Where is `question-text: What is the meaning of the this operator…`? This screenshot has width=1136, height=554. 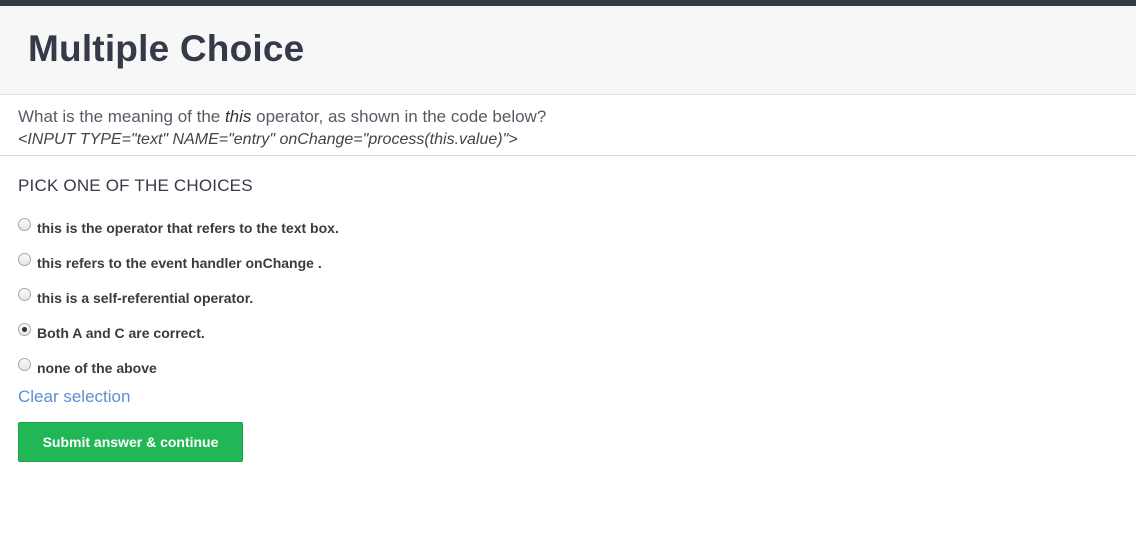 question-text: What is the meaning of the this operator… is located at coordinates (568, 116).